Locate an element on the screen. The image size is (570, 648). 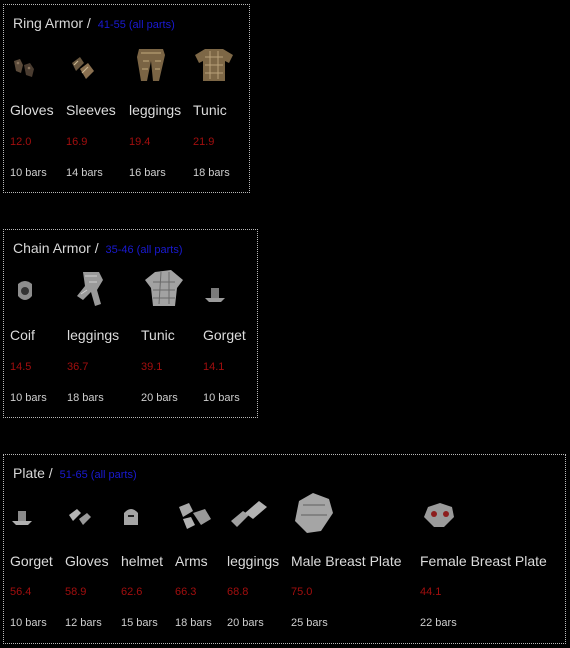
item-weight: 16.9 is located at coordinates (77, 142).